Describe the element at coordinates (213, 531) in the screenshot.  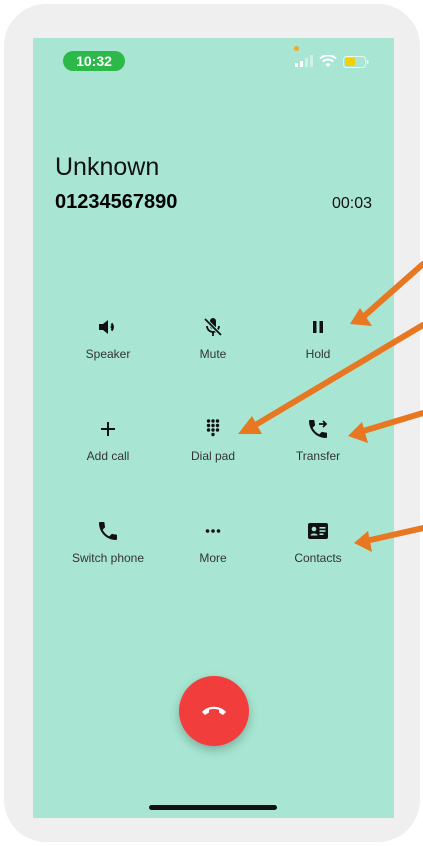
I see `more-dots-icon` at that location.